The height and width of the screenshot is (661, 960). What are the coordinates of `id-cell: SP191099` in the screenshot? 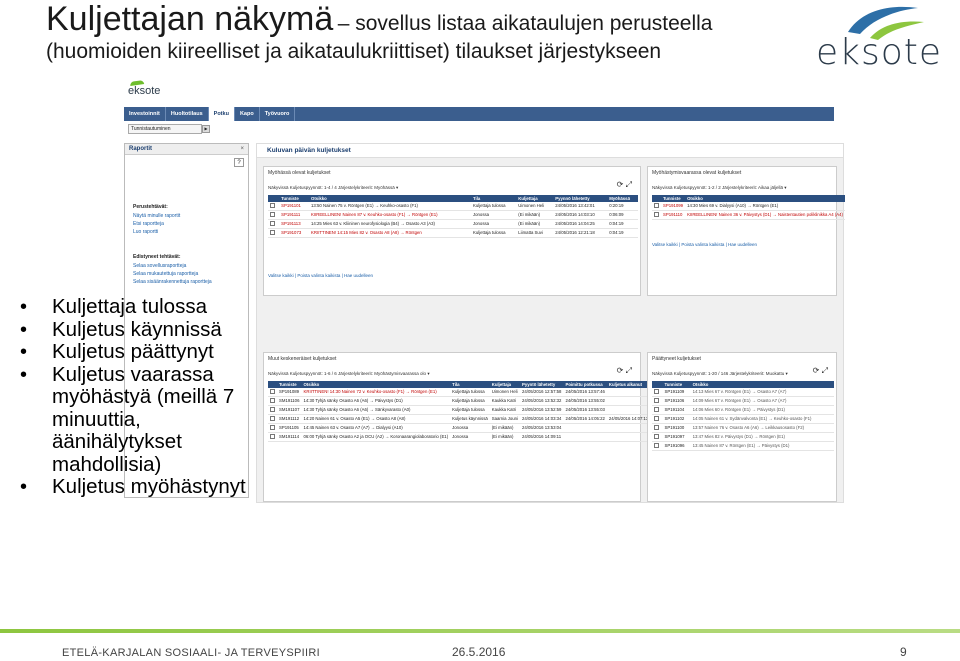 It's located at (673, 206).